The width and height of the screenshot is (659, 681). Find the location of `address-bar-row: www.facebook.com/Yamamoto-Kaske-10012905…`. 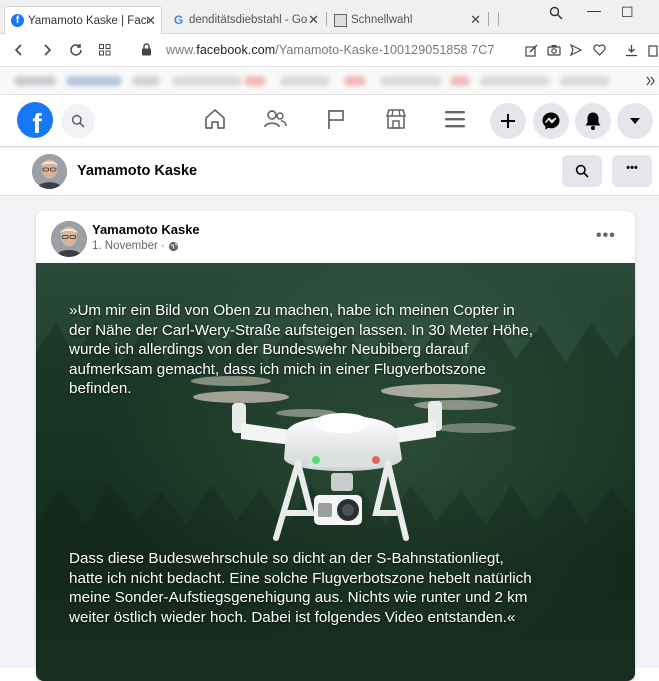

address-bar-row: www.facebook.com/Yamamoto-Kaske-10012905… is located at coordinates (329, 50).